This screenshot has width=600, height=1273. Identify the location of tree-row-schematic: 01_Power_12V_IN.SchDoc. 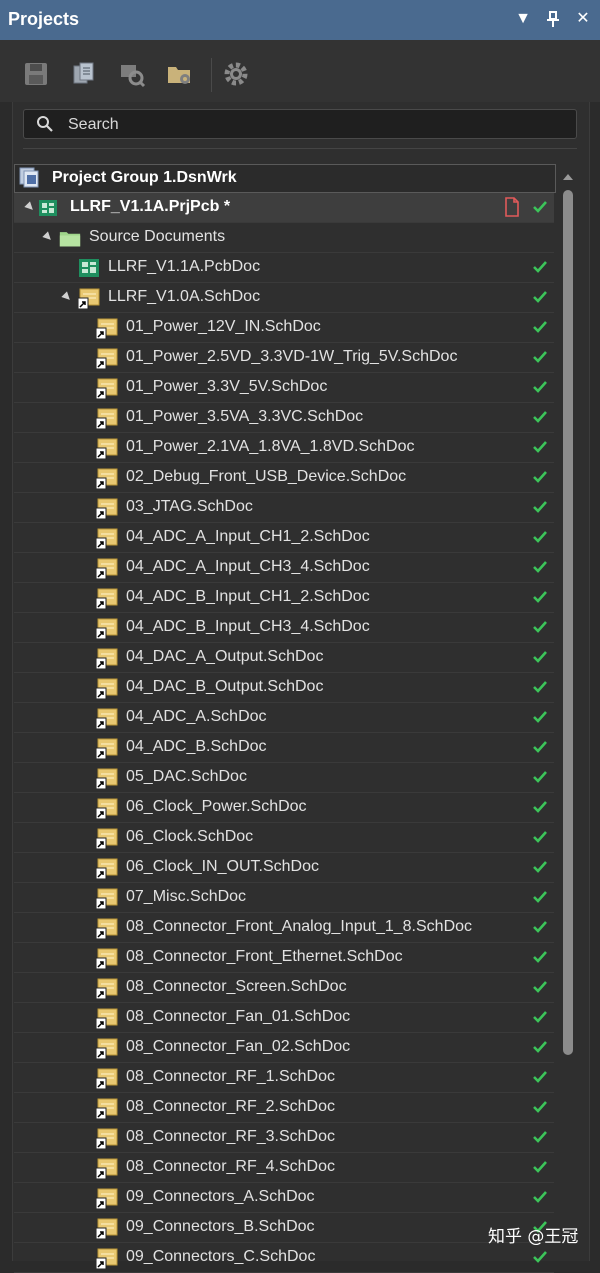
(284, 328).